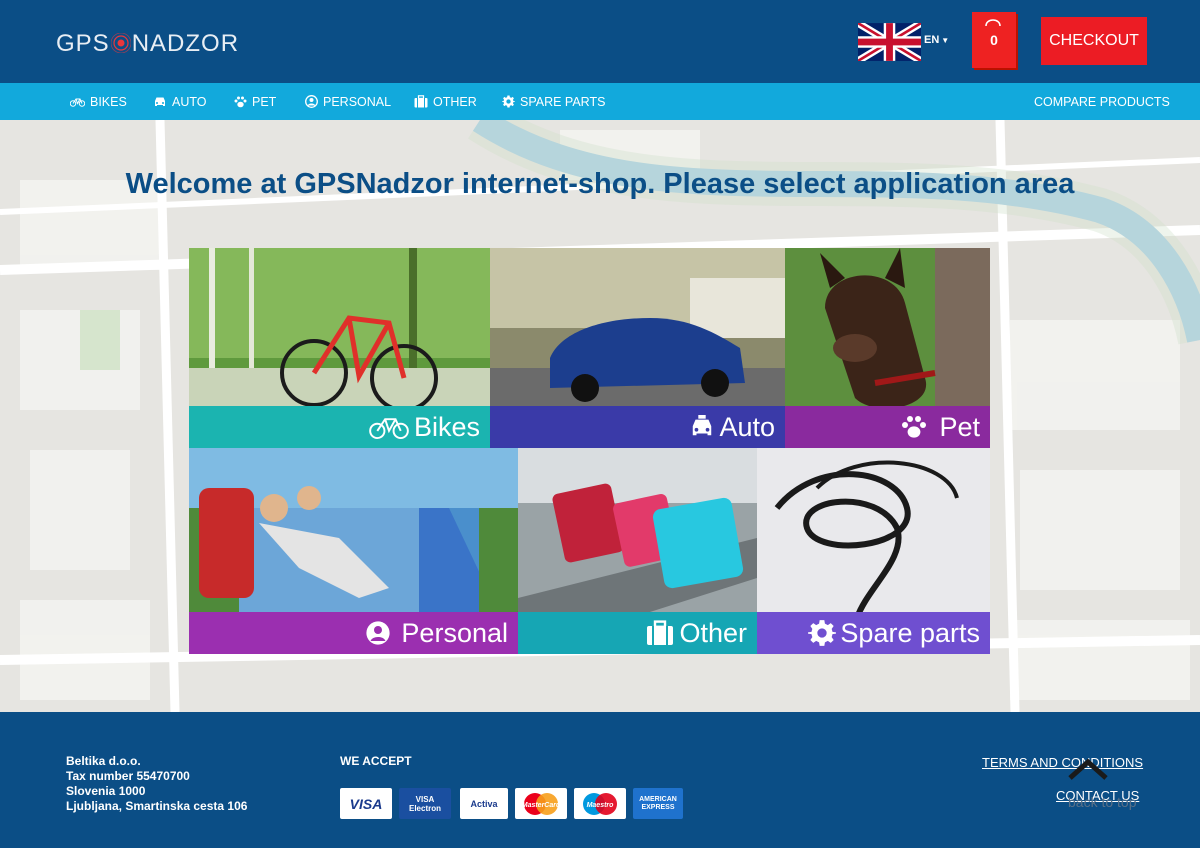 The image size is (1200, 848). Describe the element at coordinates (455, 101) in the screenshot. I see `nav-label: OTHER` at that location.